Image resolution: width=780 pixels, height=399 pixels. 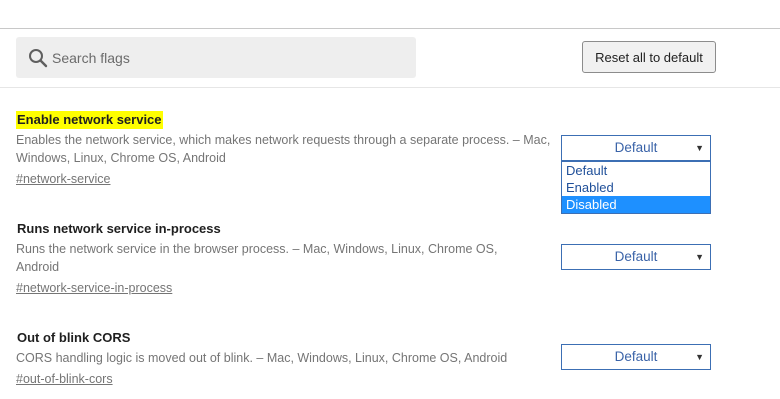 What do you see at coordinates (636, 204) in the screenshot?
I see `dropdown-option-disabled: Disabled` at bounding box center [636, 204].